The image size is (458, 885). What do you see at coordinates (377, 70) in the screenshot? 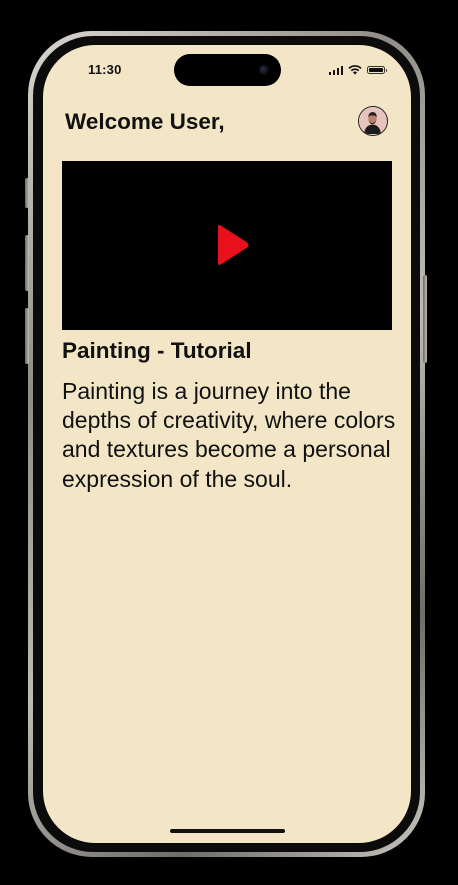
I see `battery-icon` at bounding box center [377, 70].